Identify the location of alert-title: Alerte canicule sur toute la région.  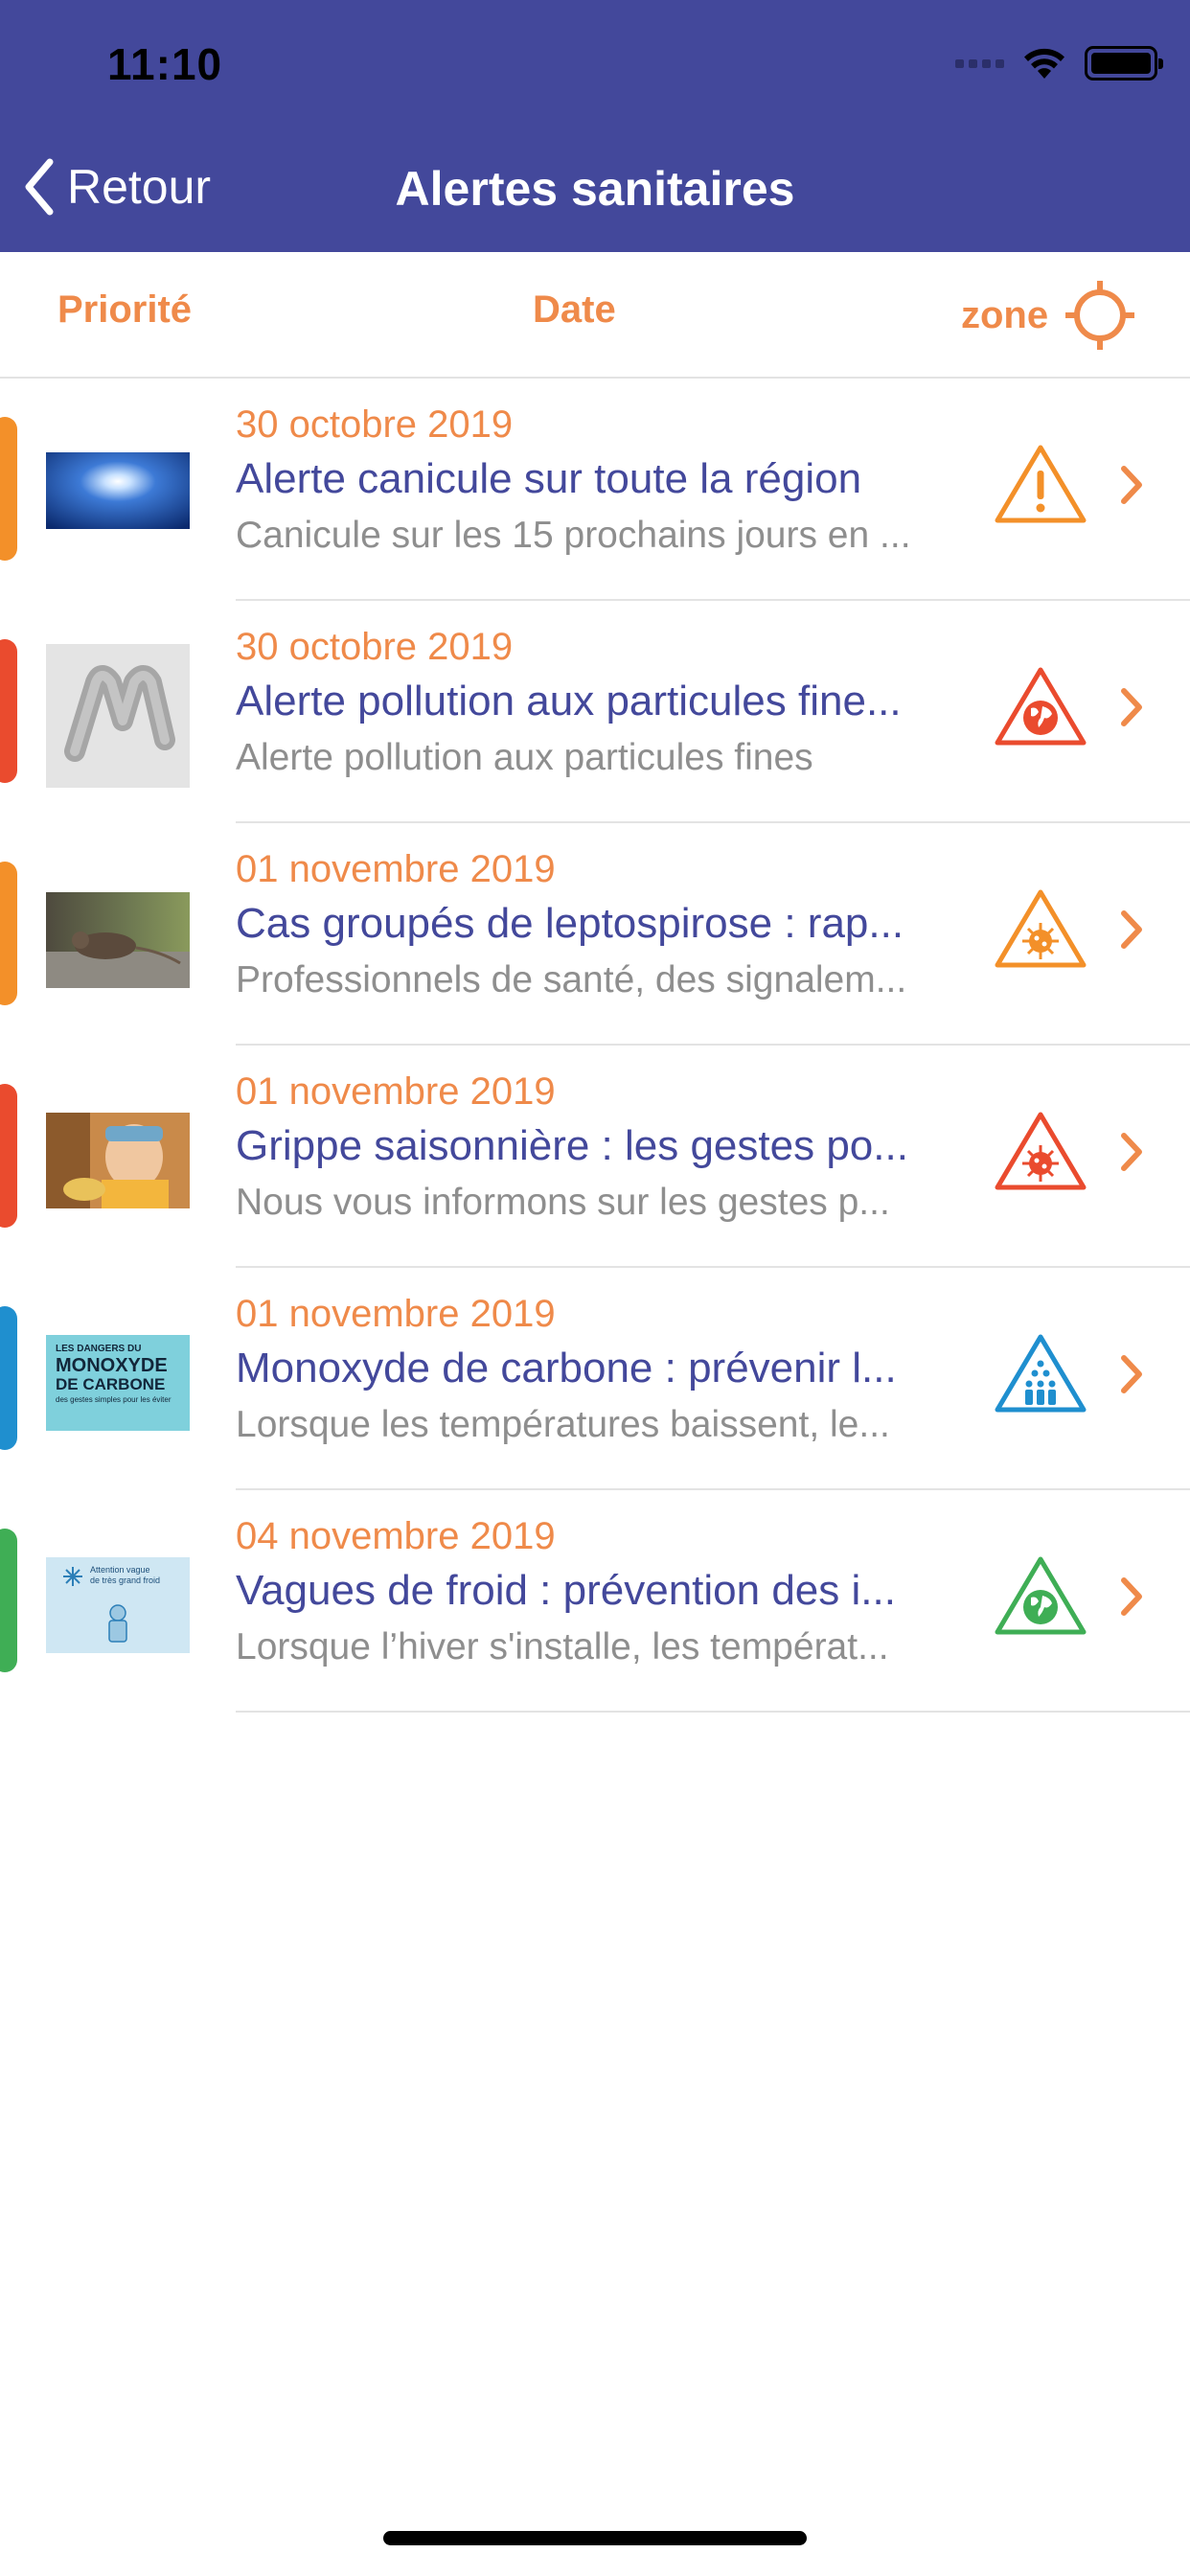
(549, 478).